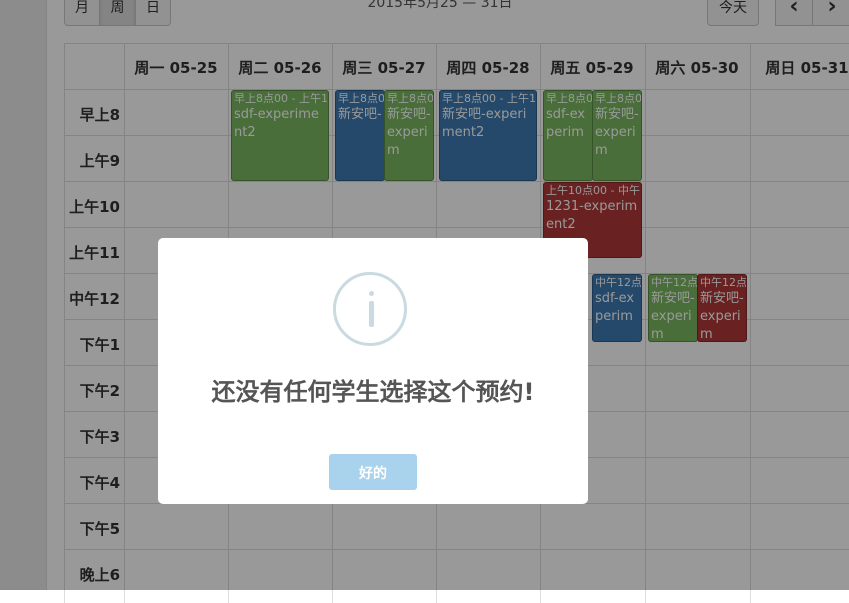 Image resolution: width=849 pixels, height=603 pixels. What do you see at coordinates (370, 309) in the screenshot?
I see `info-icon` at bounding box center [370, 309].